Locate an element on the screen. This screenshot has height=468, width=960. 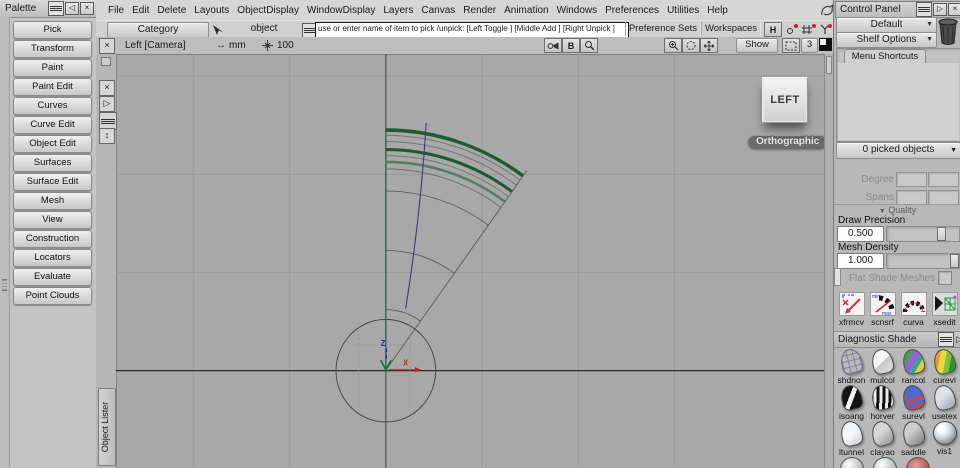
shelf-content-area is located at coordinates (898, 101).